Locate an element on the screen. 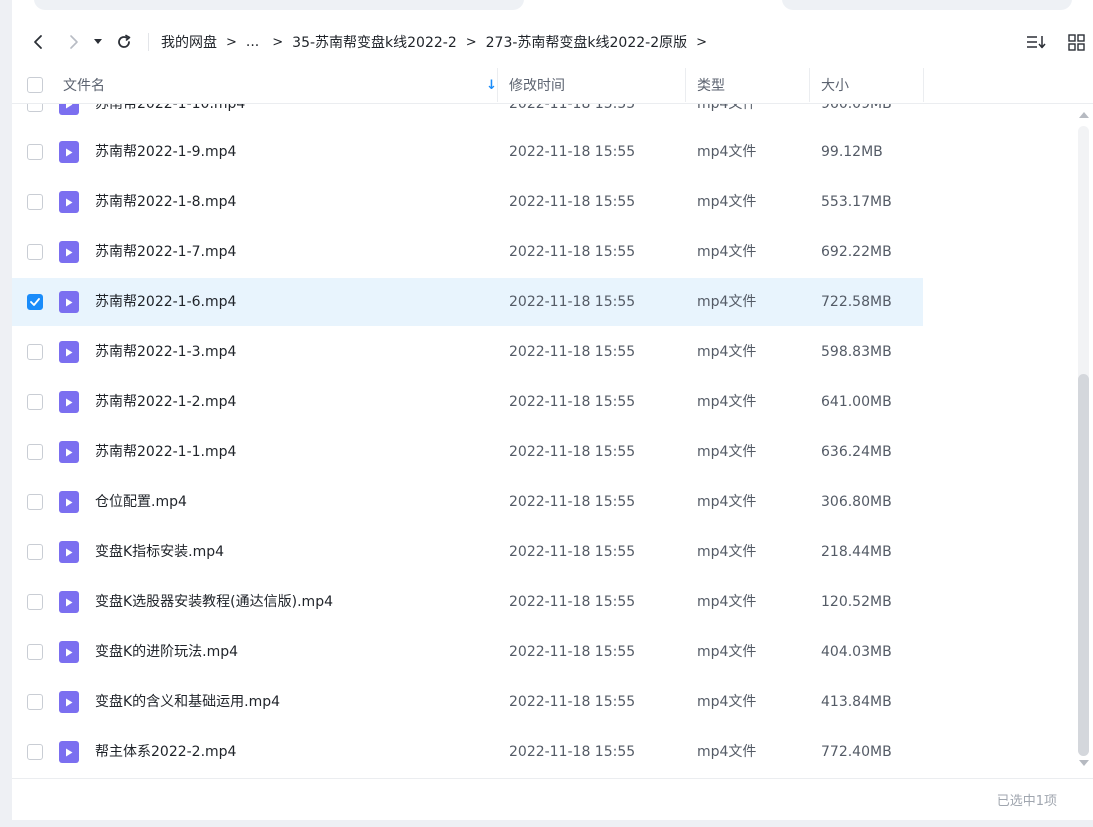 The image size is (1093, 827). top-search-bar is located at coordinates (927, 5).